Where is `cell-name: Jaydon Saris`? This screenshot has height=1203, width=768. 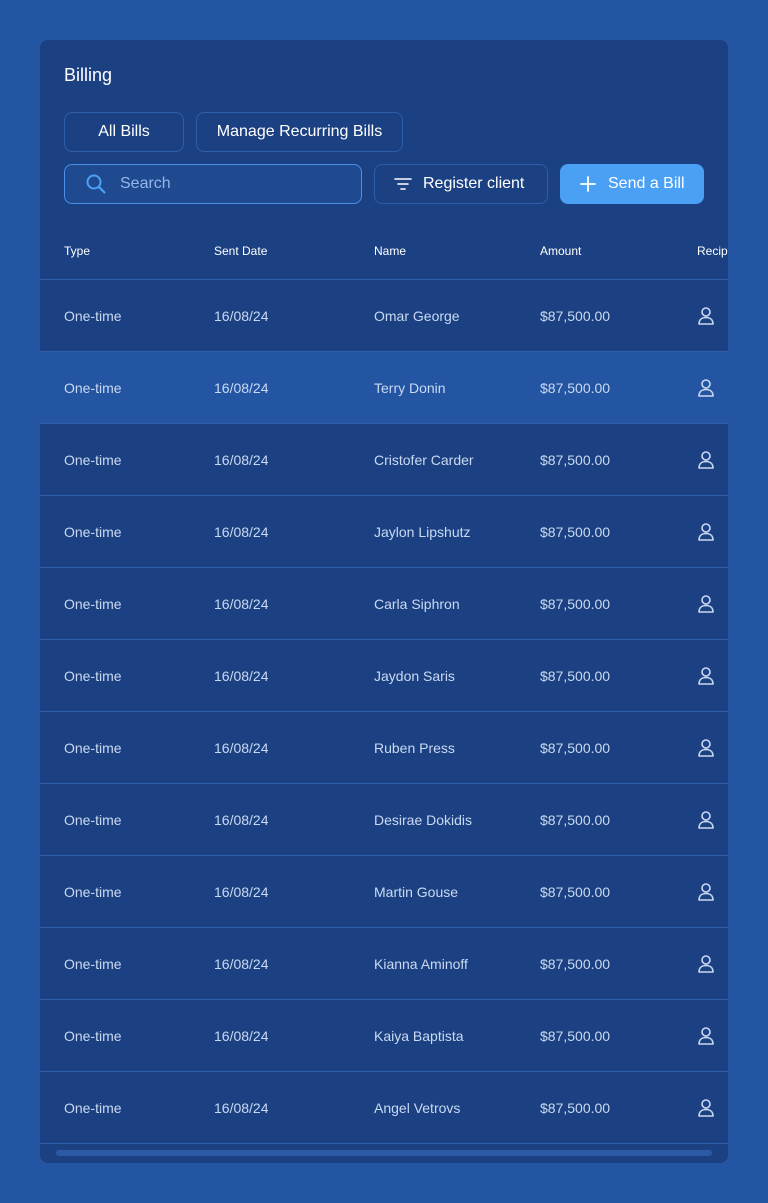 cell-name: Jaydon Saris is located at coordinates (414, 676).